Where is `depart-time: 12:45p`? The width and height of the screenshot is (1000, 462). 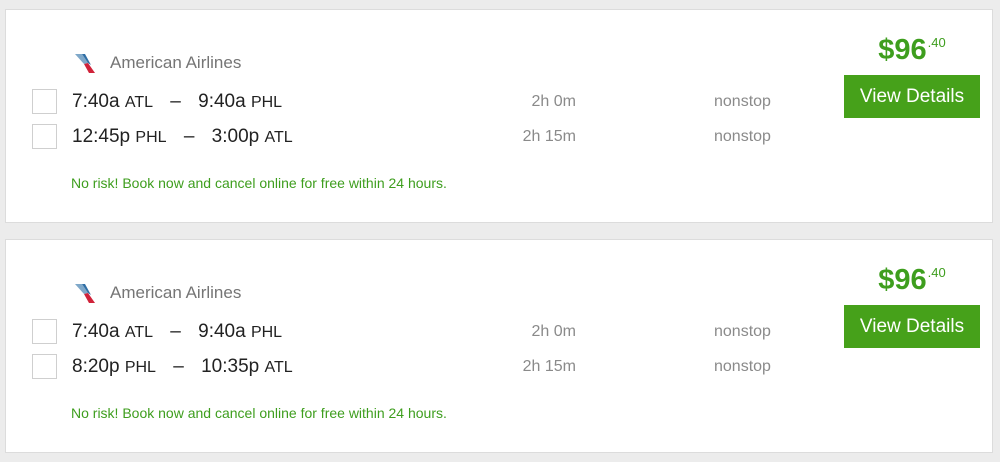
depart-time: 12:45p is located at coordinates (101, 136).